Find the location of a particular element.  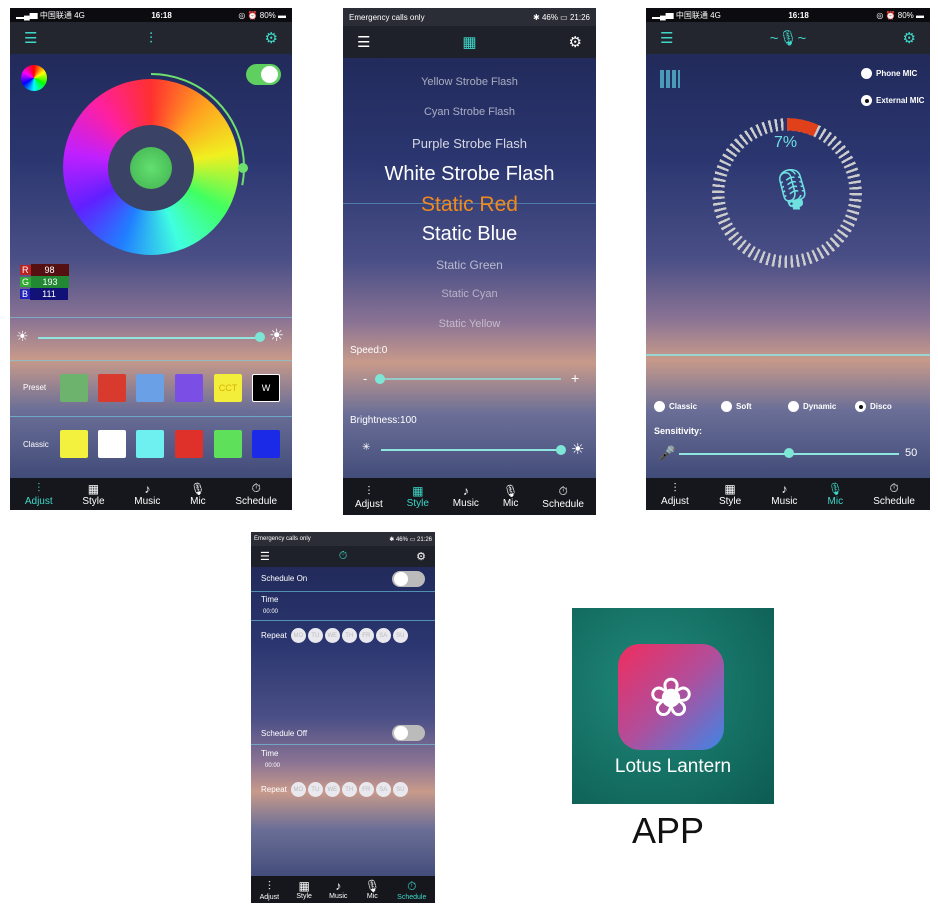

style-item: Static Red is located at coordinates (469, 205).